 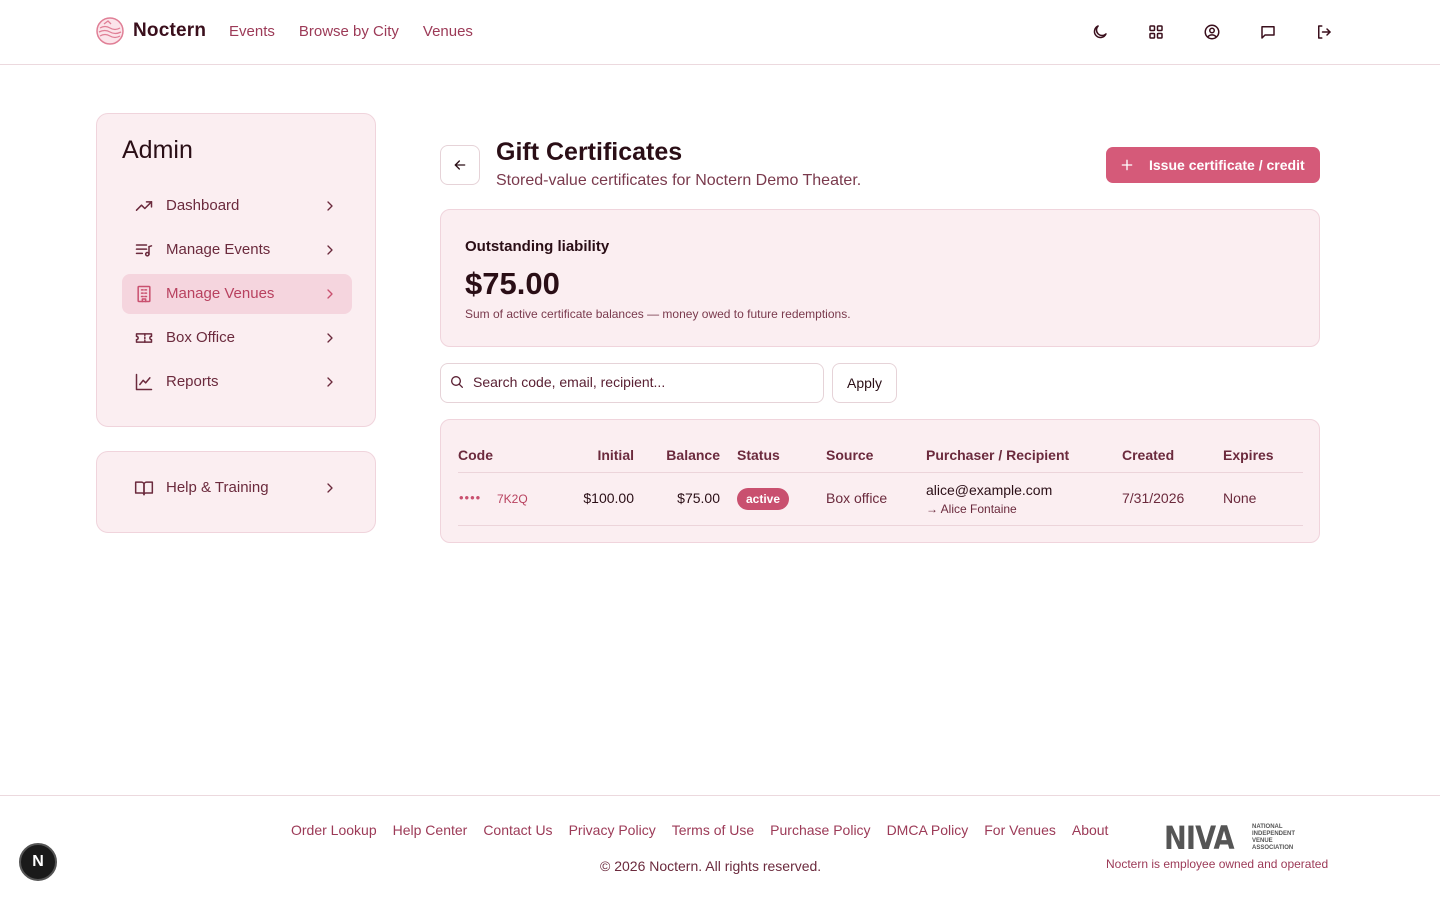 What do you see at coordinates (192, 381) in the screenshot?
I see `sidebar-item-label: Reports` at bounding box center [192, 381].